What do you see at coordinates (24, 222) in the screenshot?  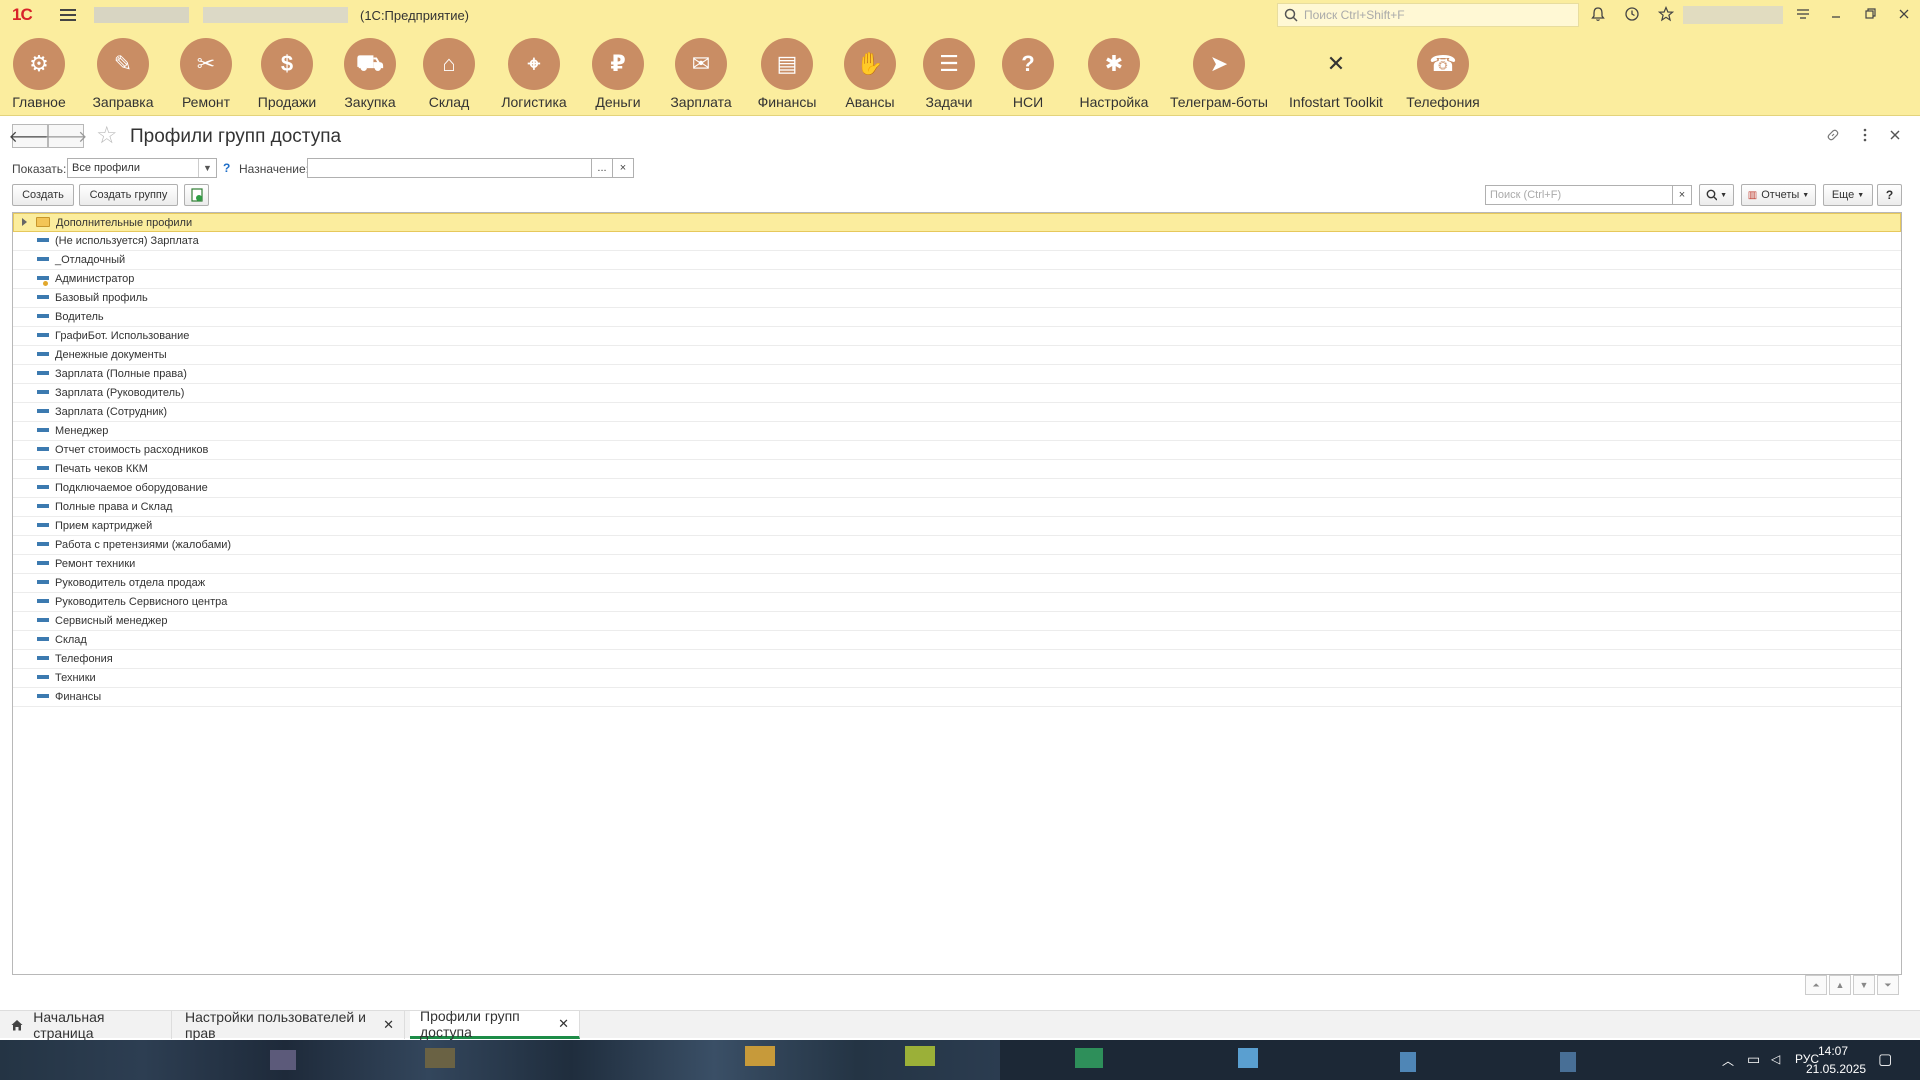 I see `expand-arrow-icon` at bounding box center [24, 222].